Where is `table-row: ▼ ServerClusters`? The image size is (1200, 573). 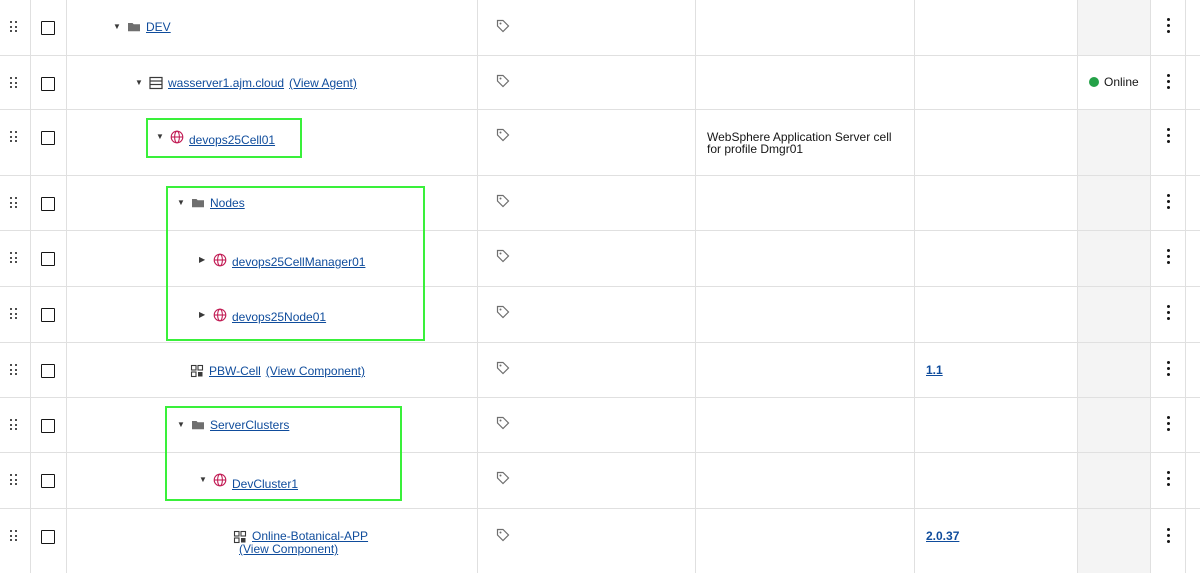
table-row: ▼ ServerClusters is located at coordinates (600, 425).